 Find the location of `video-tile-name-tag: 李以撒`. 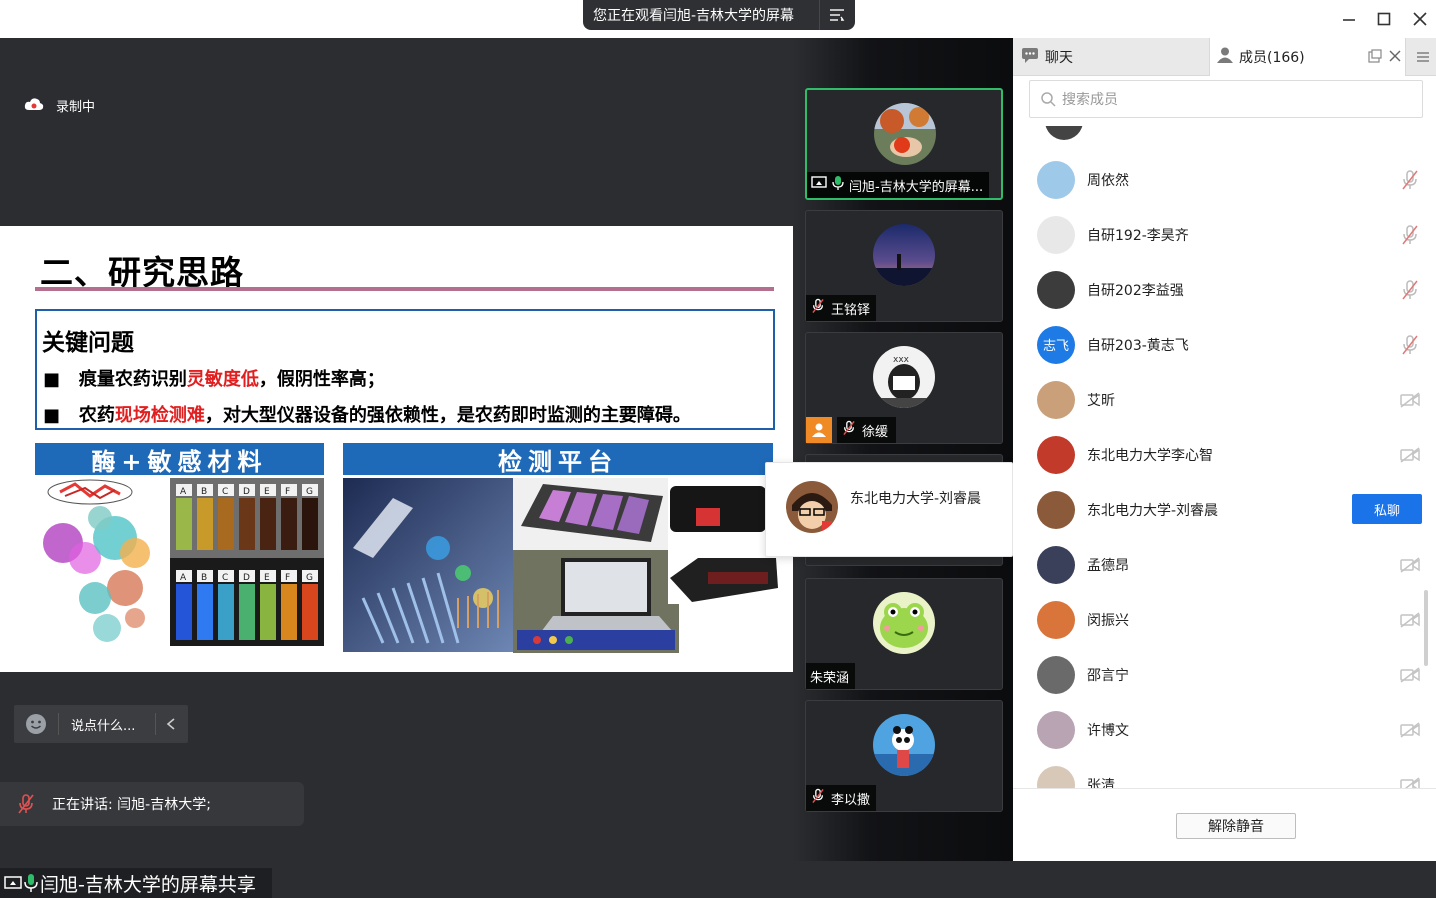

video-tile-name-tag: 李以撒 is located at coordinates (841, 798).